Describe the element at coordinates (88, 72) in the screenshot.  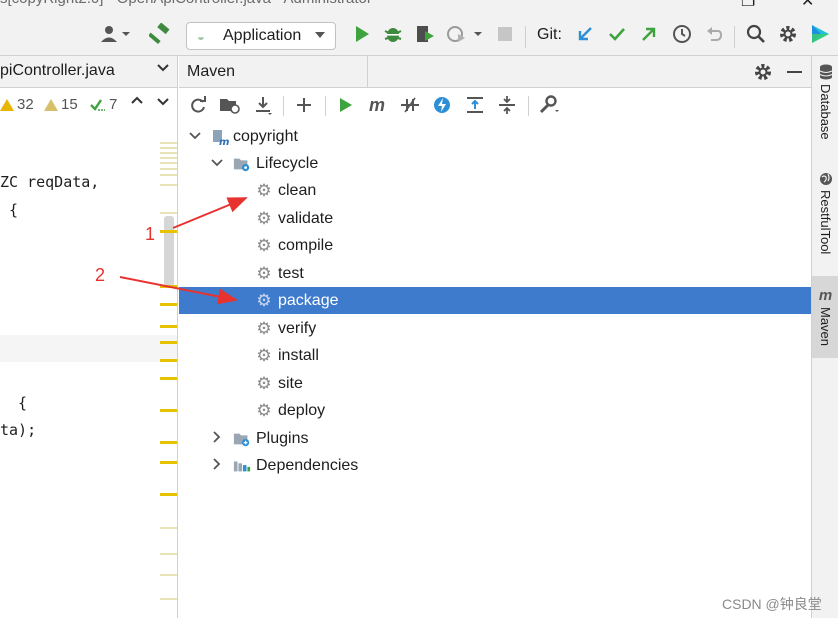
I see `editor-tab: piController.java` at that location.